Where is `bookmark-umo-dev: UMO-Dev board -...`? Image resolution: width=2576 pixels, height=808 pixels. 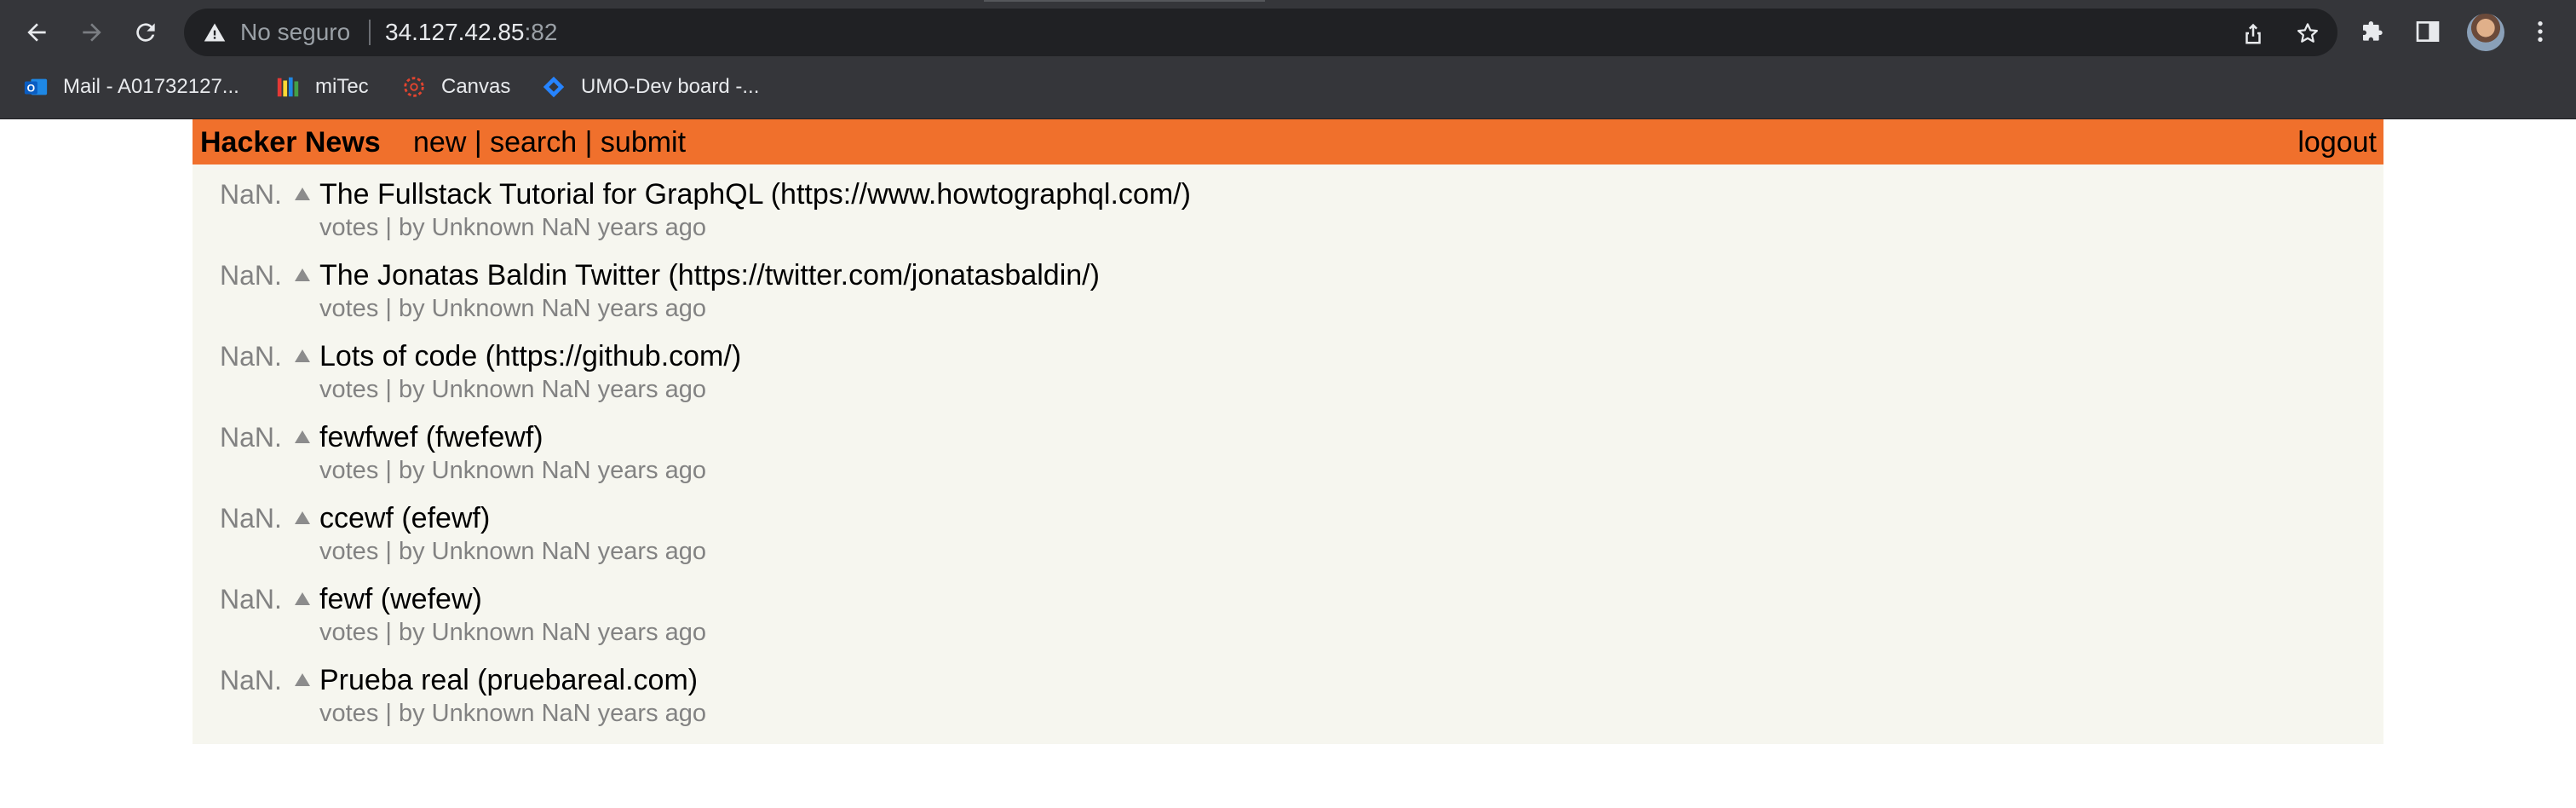 bookmark-umo-dev: UMO-Dev board -... is located at coordinates (649, 87).